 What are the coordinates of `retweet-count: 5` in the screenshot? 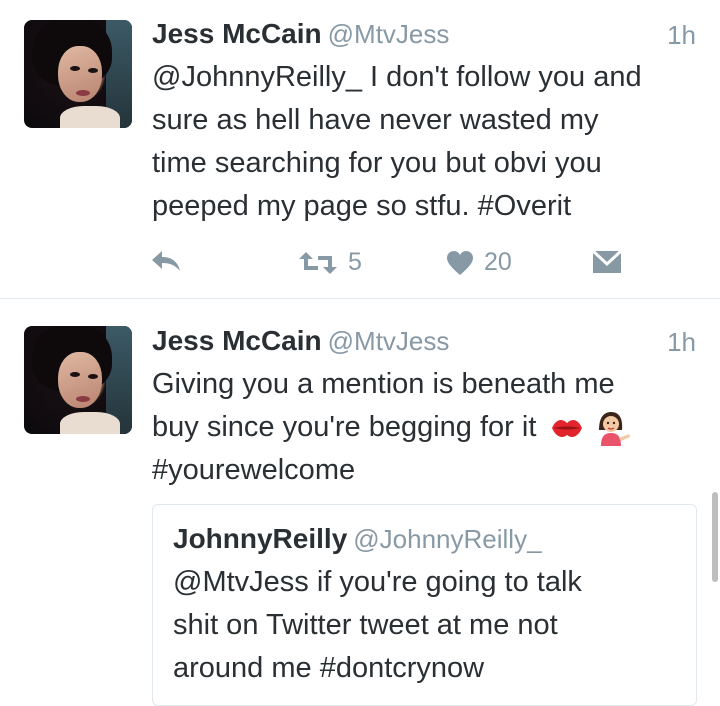 It's located at (355, 262).